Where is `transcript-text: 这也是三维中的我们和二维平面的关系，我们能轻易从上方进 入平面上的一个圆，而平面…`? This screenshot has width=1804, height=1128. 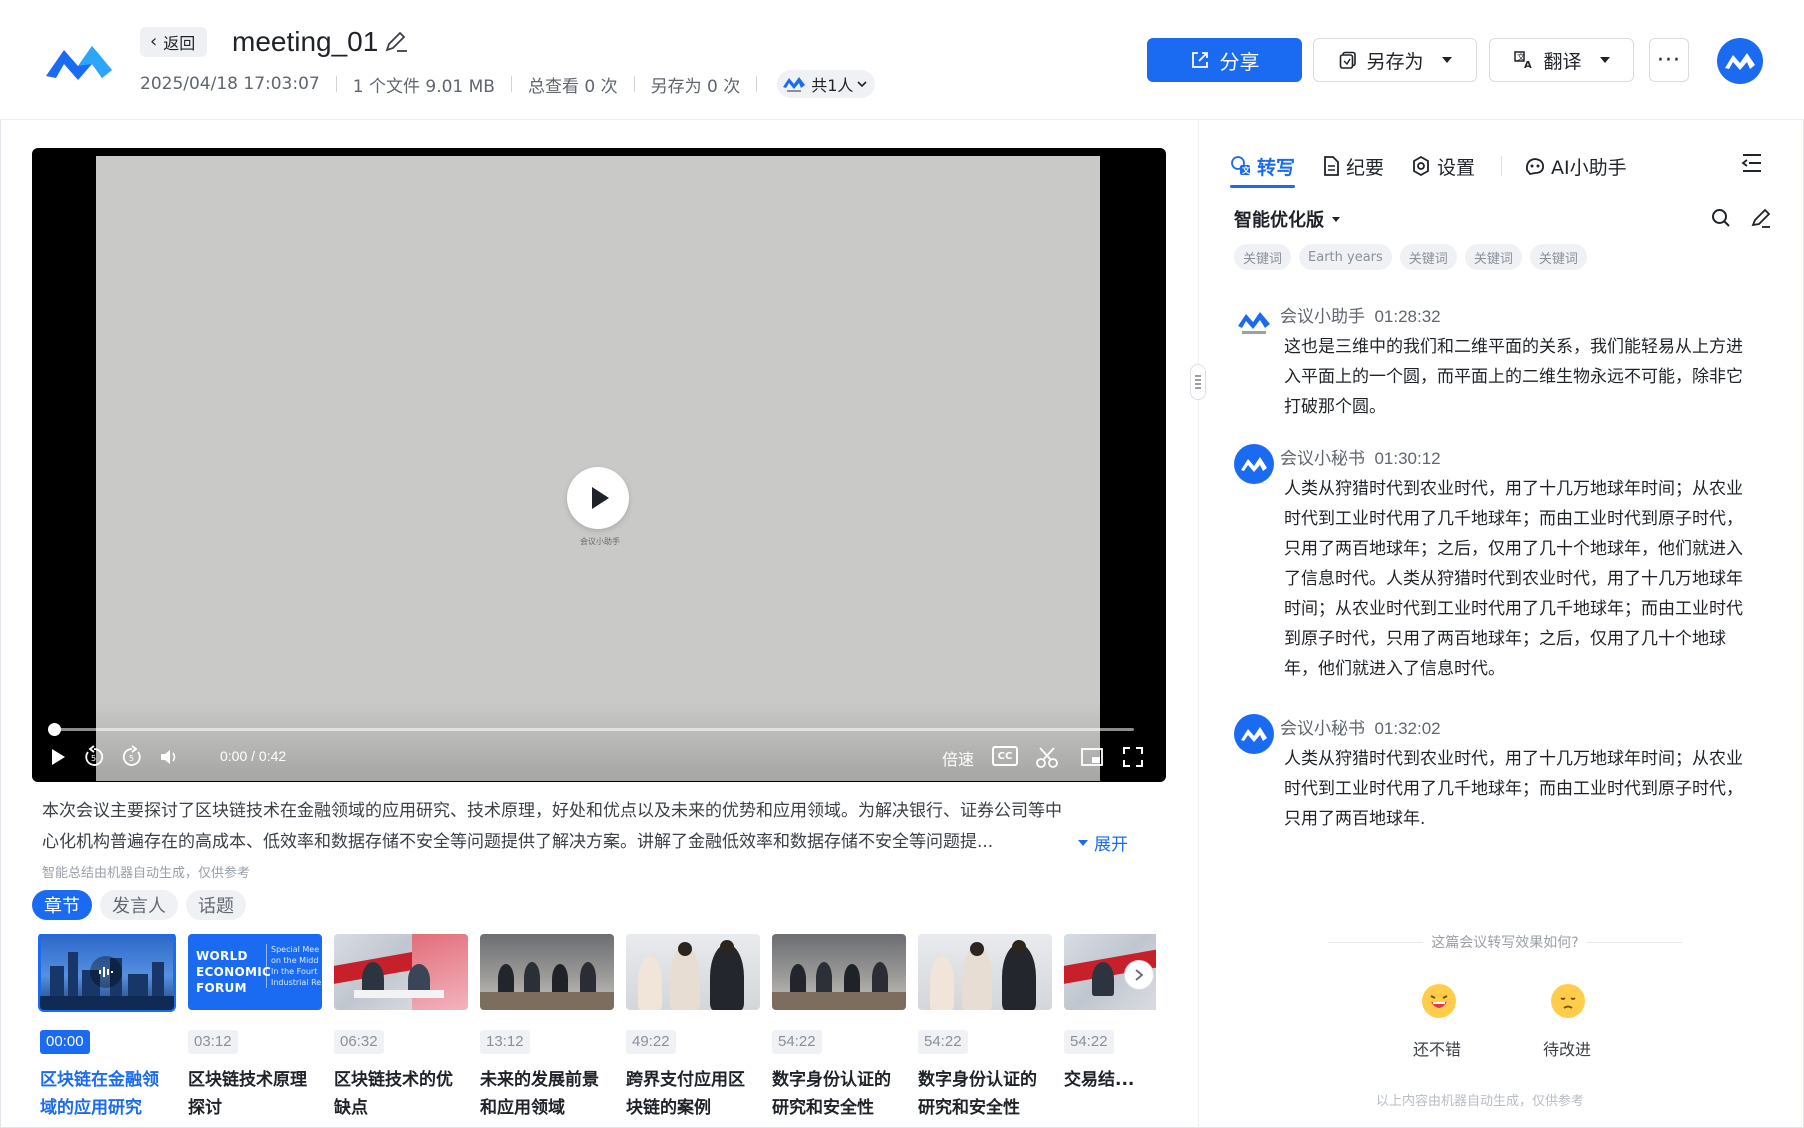 transcript-text: 这也是三维中的我们和二维平面的关系，我们能轻易从上方进 入平面上的一个圆，而平面… is located at coordinates (1513, 377).